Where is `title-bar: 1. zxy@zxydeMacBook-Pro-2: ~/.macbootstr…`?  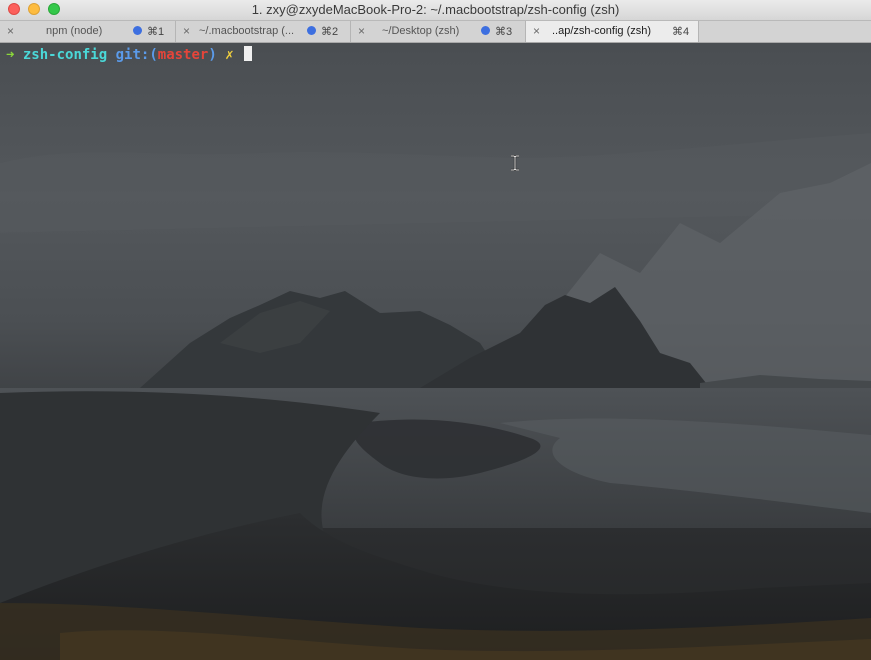 title-bar: 1. zxy@zxydeMacBook-Pro-2: ~/.macbootstr… is located at coordinates (435, 10).